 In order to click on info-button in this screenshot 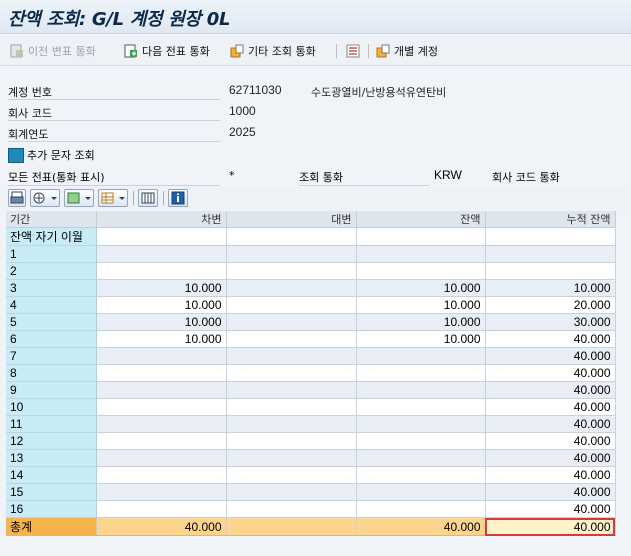, I will do `click(178, 198)`.